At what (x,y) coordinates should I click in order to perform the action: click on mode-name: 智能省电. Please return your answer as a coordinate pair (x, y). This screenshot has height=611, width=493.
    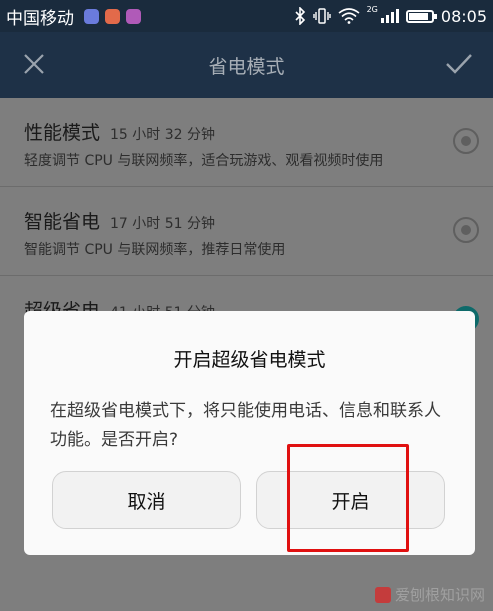
    Looking at the image, I should click on (62, 222).